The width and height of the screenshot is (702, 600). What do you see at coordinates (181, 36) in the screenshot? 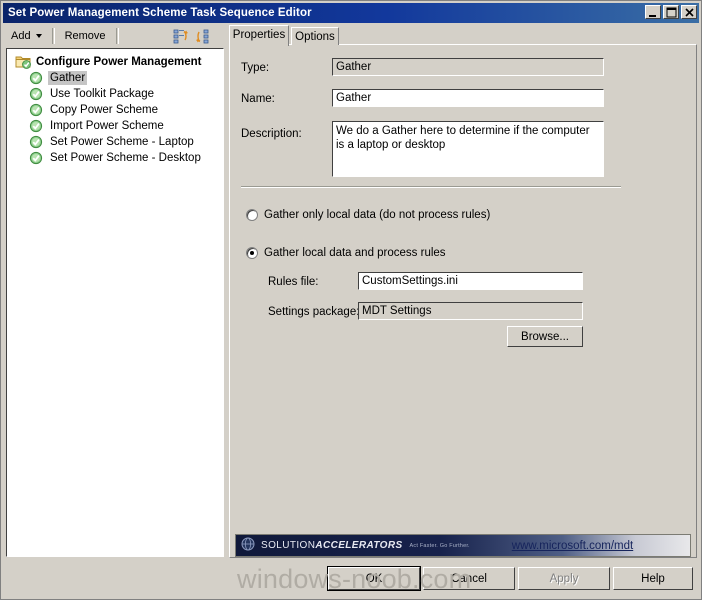
I see `move-up-icon` at bounding box center [181, 36].